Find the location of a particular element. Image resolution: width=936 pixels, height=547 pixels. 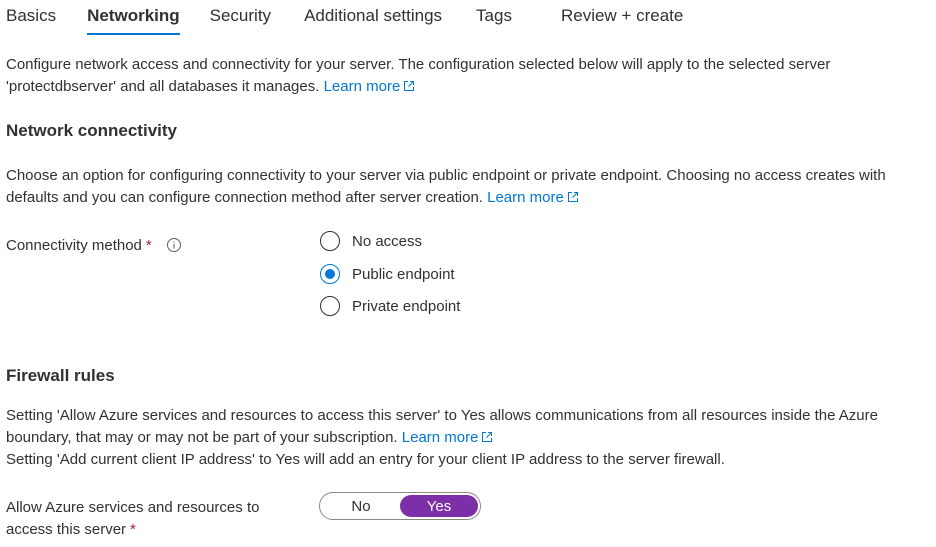

connectivity-method-label: Connectivity method * is located at coordinates (94, 246).